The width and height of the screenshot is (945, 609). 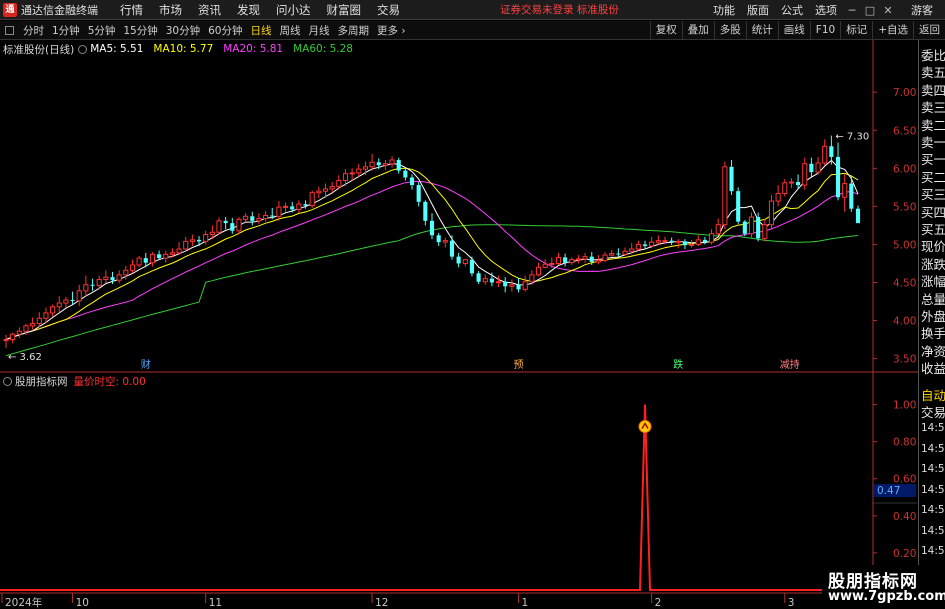 I want to click on settings-circle-icon, so click(x=83, y=49).